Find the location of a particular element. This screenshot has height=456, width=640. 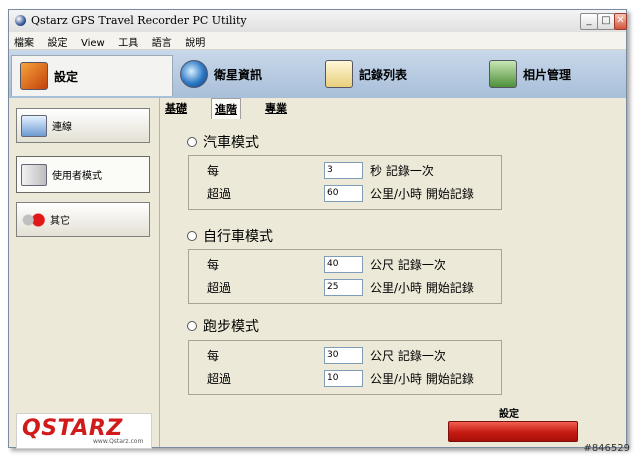

bike-interval-input is located at coordinates (343, 264).